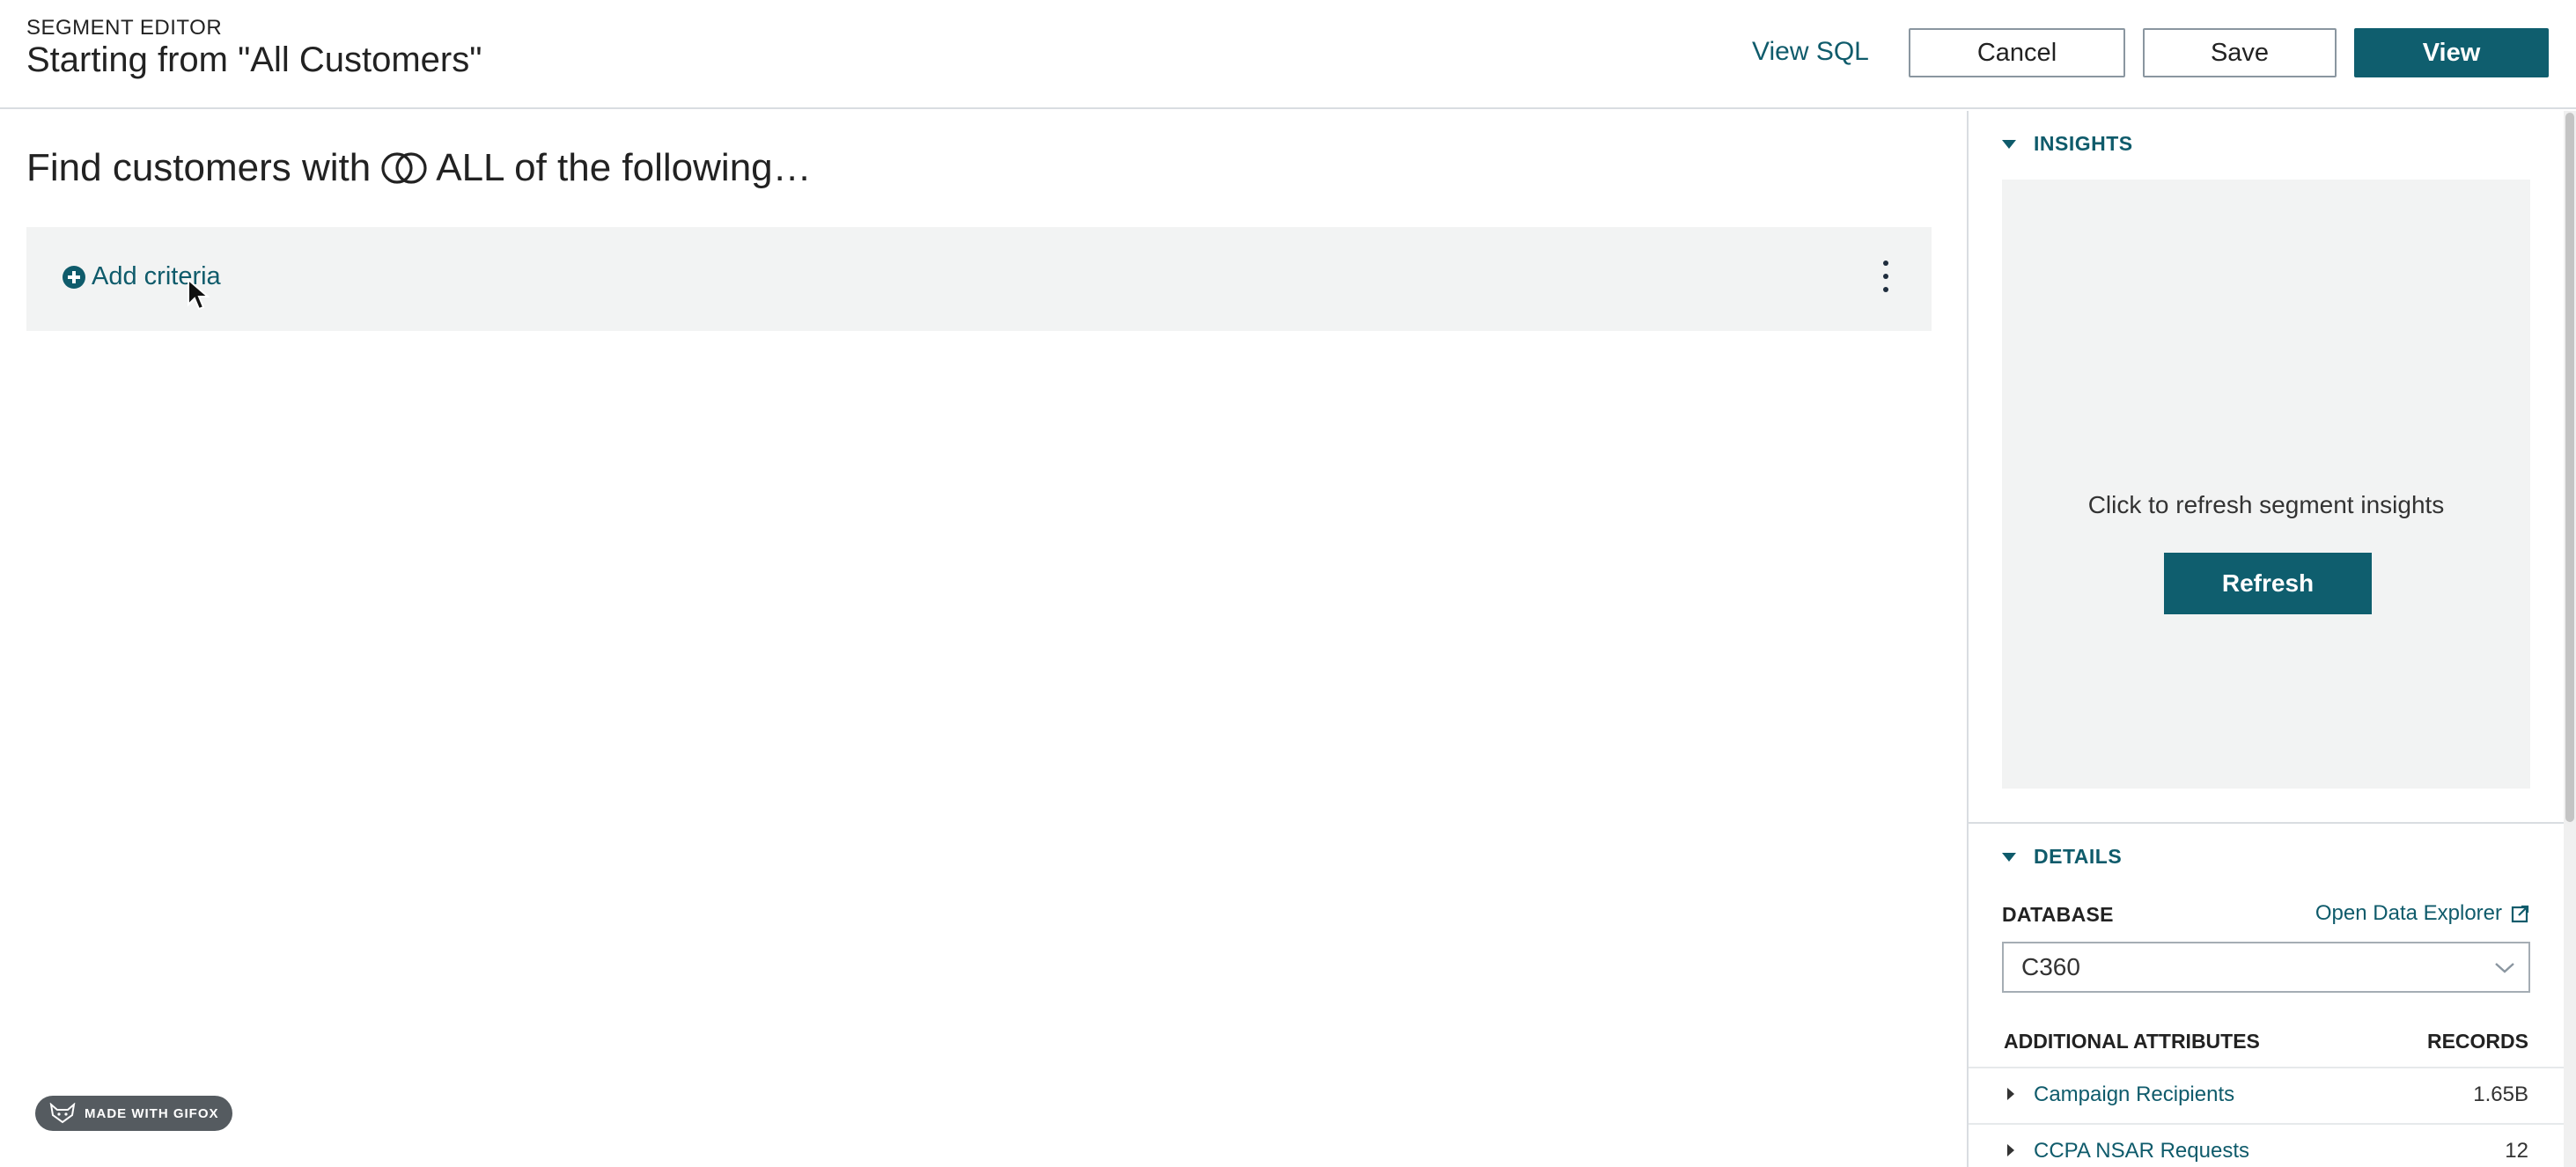  I want to click on attributes-header: ADDITIONAL ATTRIBUTES RECORDS, so click(2266, 1041).